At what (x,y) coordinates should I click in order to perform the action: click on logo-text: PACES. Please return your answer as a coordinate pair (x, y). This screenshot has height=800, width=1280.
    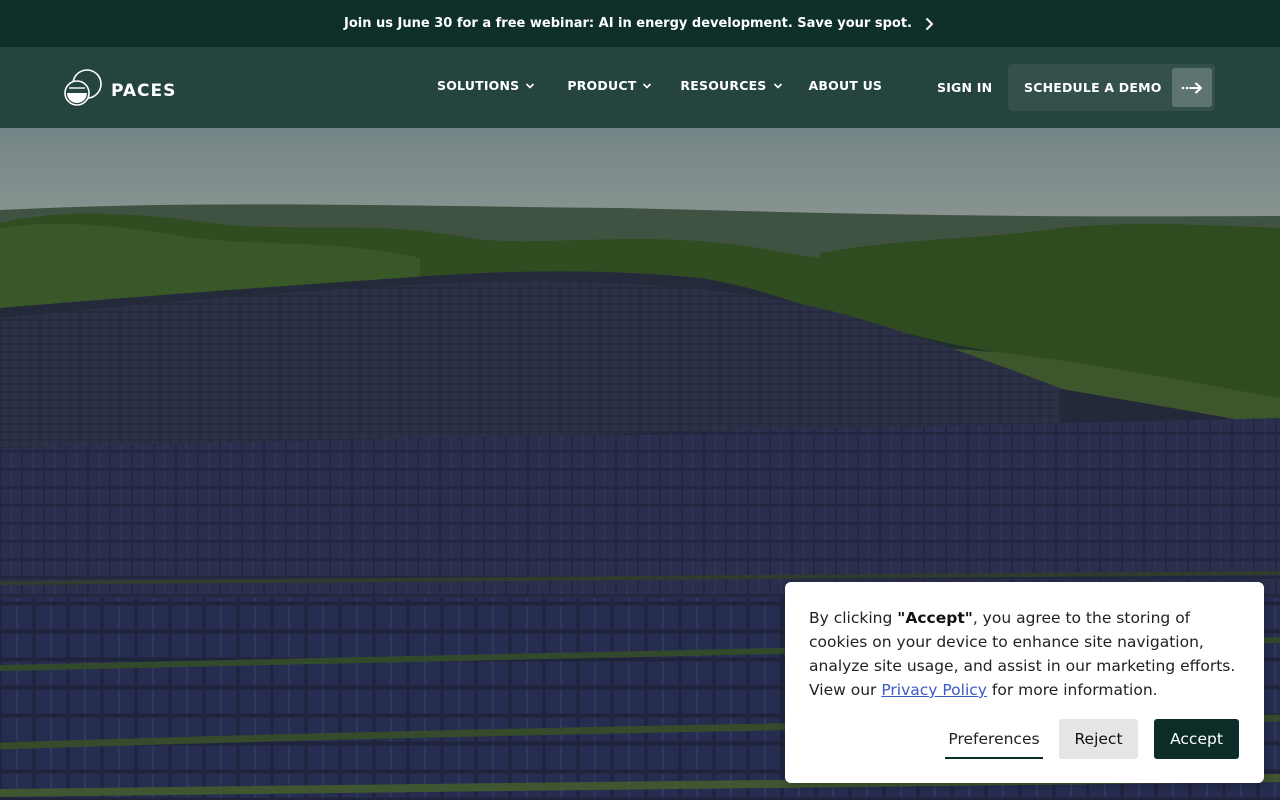
    Looking at the image, I should click on (144, 90).